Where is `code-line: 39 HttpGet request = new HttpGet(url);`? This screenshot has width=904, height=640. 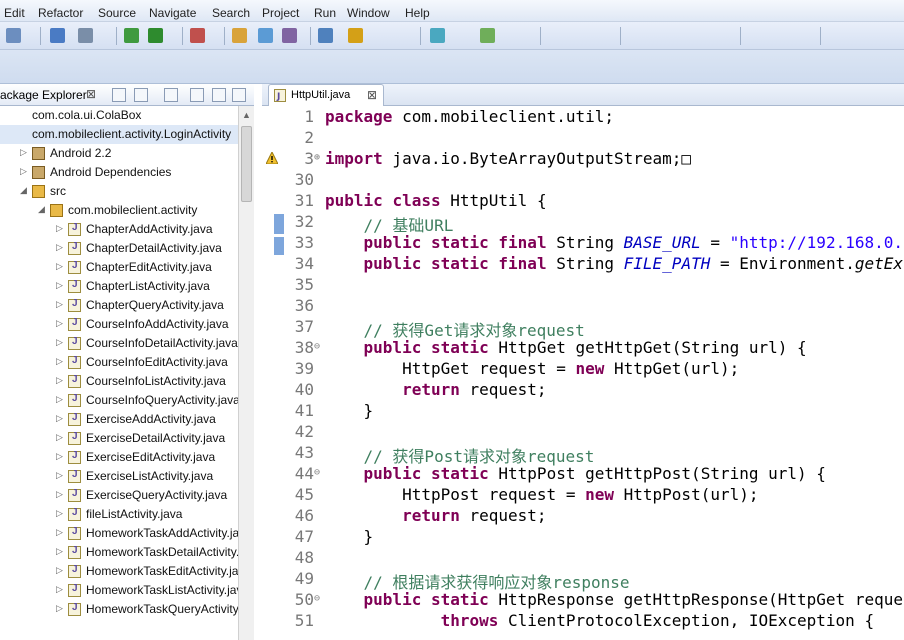
code-line: 39 HttpGet request = new HttpGet(url); is located at coordinates (594, 368).